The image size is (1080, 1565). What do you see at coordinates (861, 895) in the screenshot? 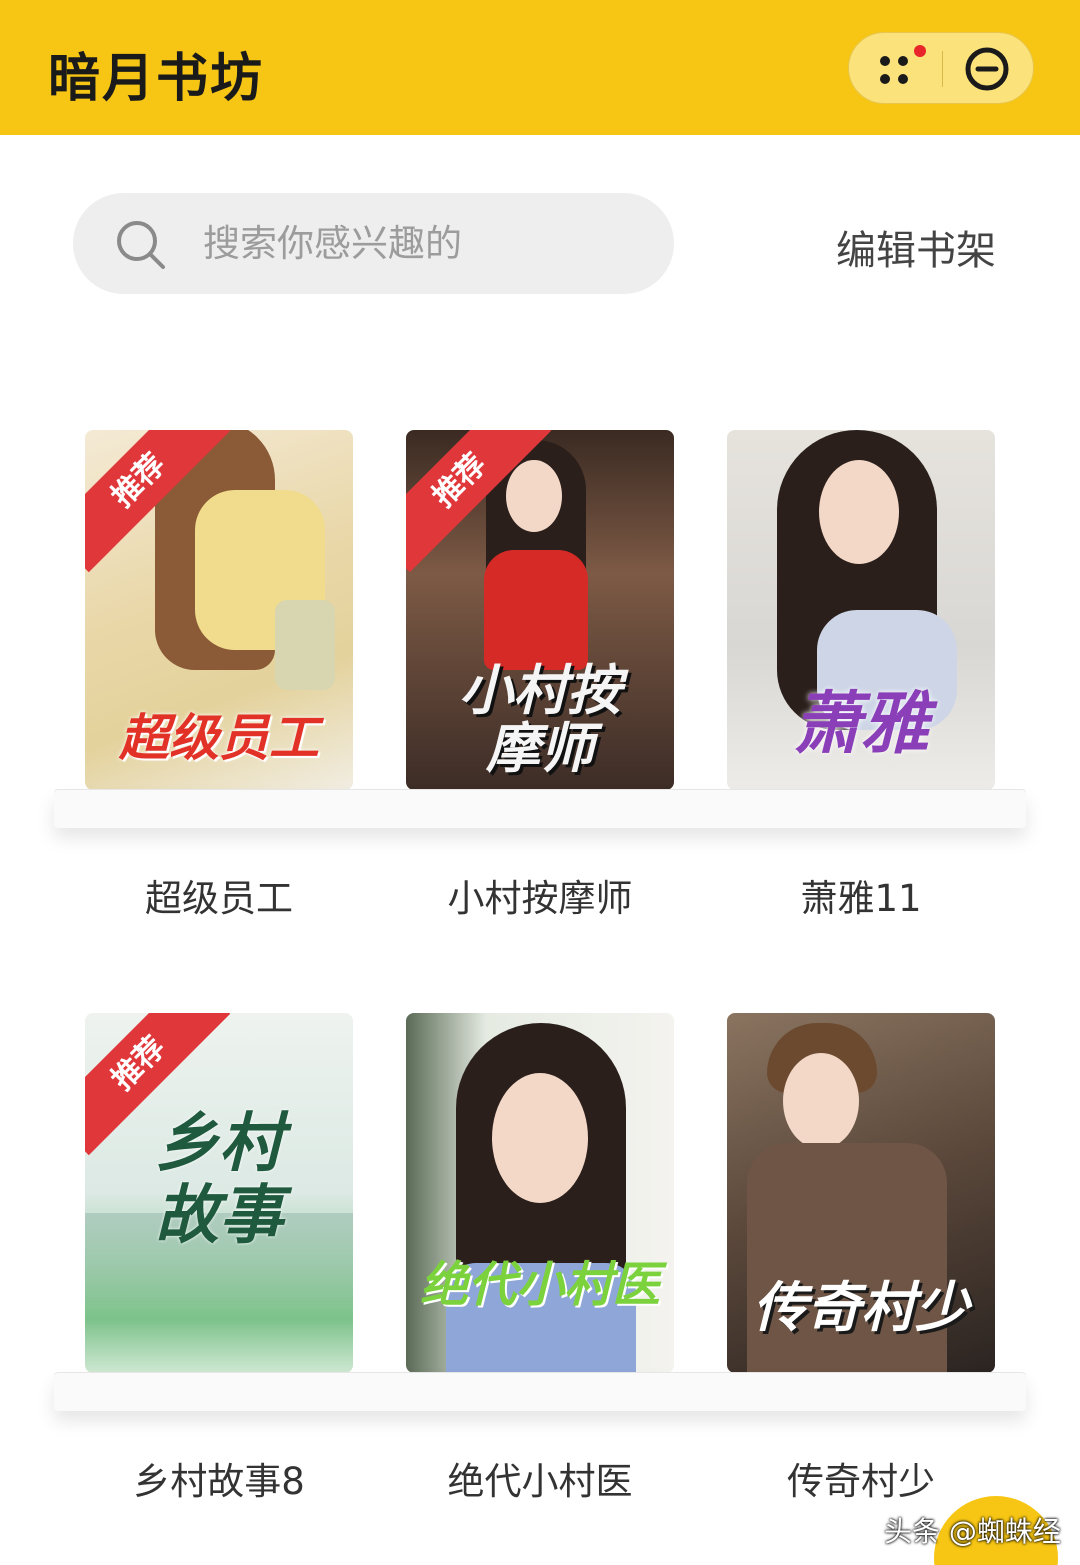
I see `book-title: 萧雅11` at bounding box center [861, 895].